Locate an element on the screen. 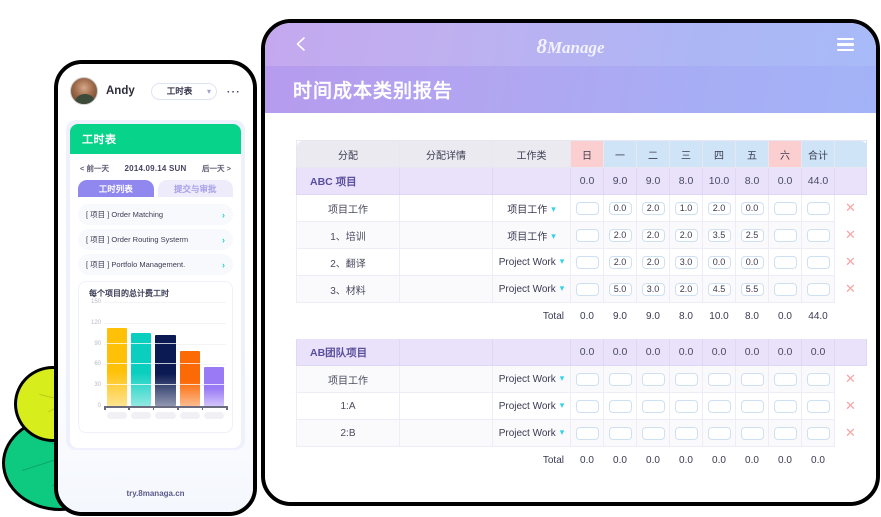  row-thursday-input: 3.5 is located at coordinates (719, 235).